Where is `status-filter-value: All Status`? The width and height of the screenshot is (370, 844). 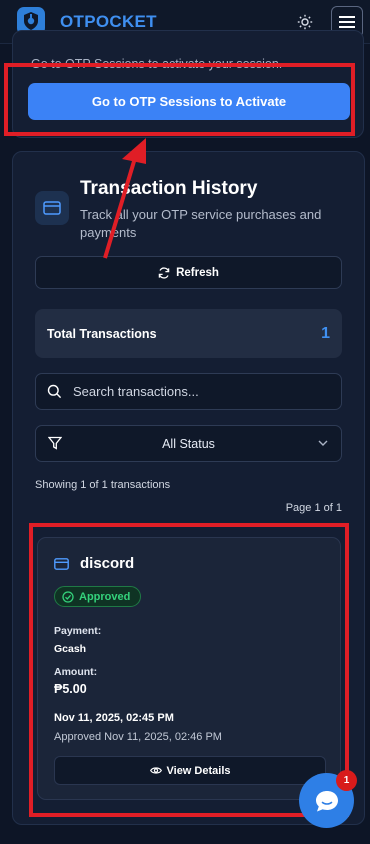 status-filter-value: All Status is located at coordinates (188, 444).